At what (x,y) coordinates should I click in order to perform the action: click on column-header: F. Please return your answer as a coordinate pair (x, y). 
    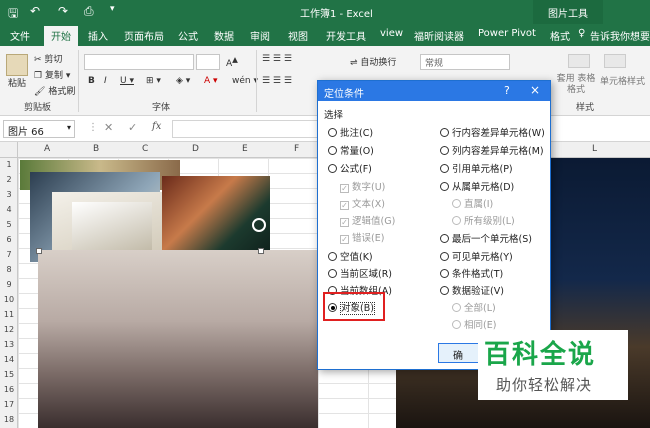
    Looking at the image, I should click on (296, 149).